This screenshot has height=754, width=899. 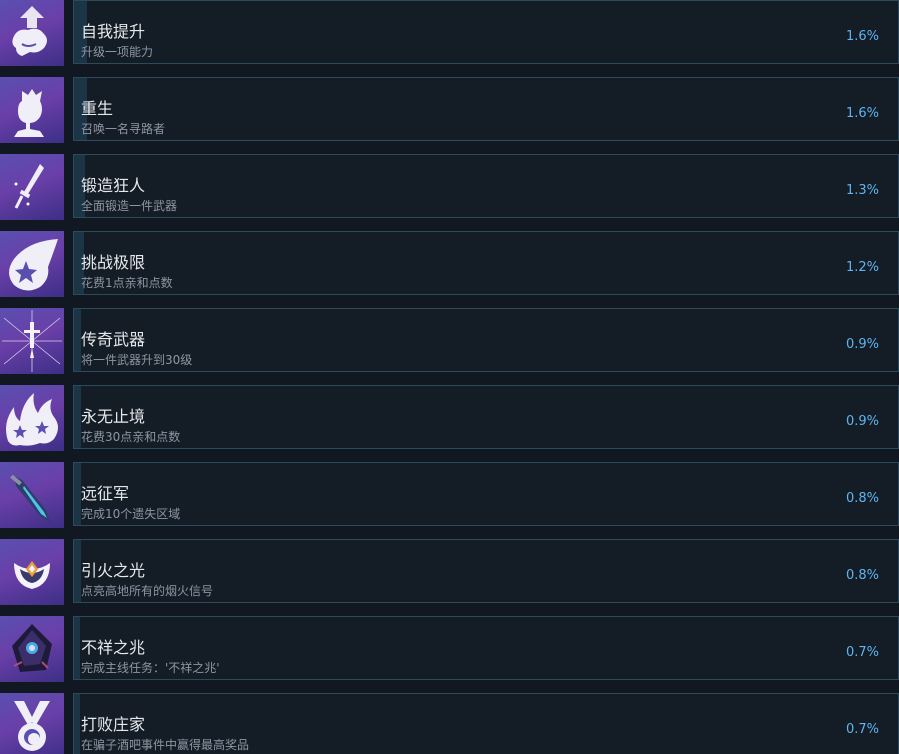 What do you see at coordinates (486, 109) in the screenshot?
I see `achievement-panel: 重生 召唤一名寻路者 1.6%` at bounding box center [486, 109].